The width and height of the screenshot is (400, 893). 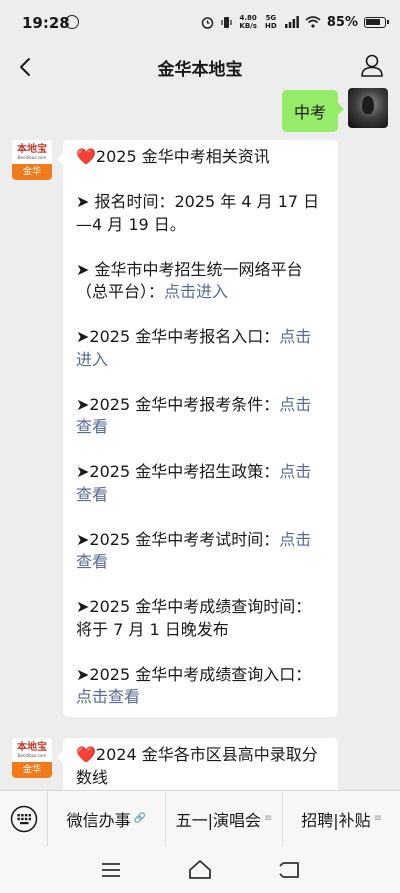 I want to click on back-nav-button, so click(x=289, y=870).